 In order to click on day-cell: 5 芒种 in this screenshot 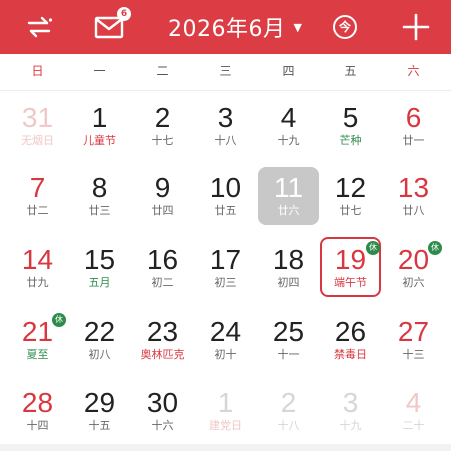, I will do `click(350, 137)`.